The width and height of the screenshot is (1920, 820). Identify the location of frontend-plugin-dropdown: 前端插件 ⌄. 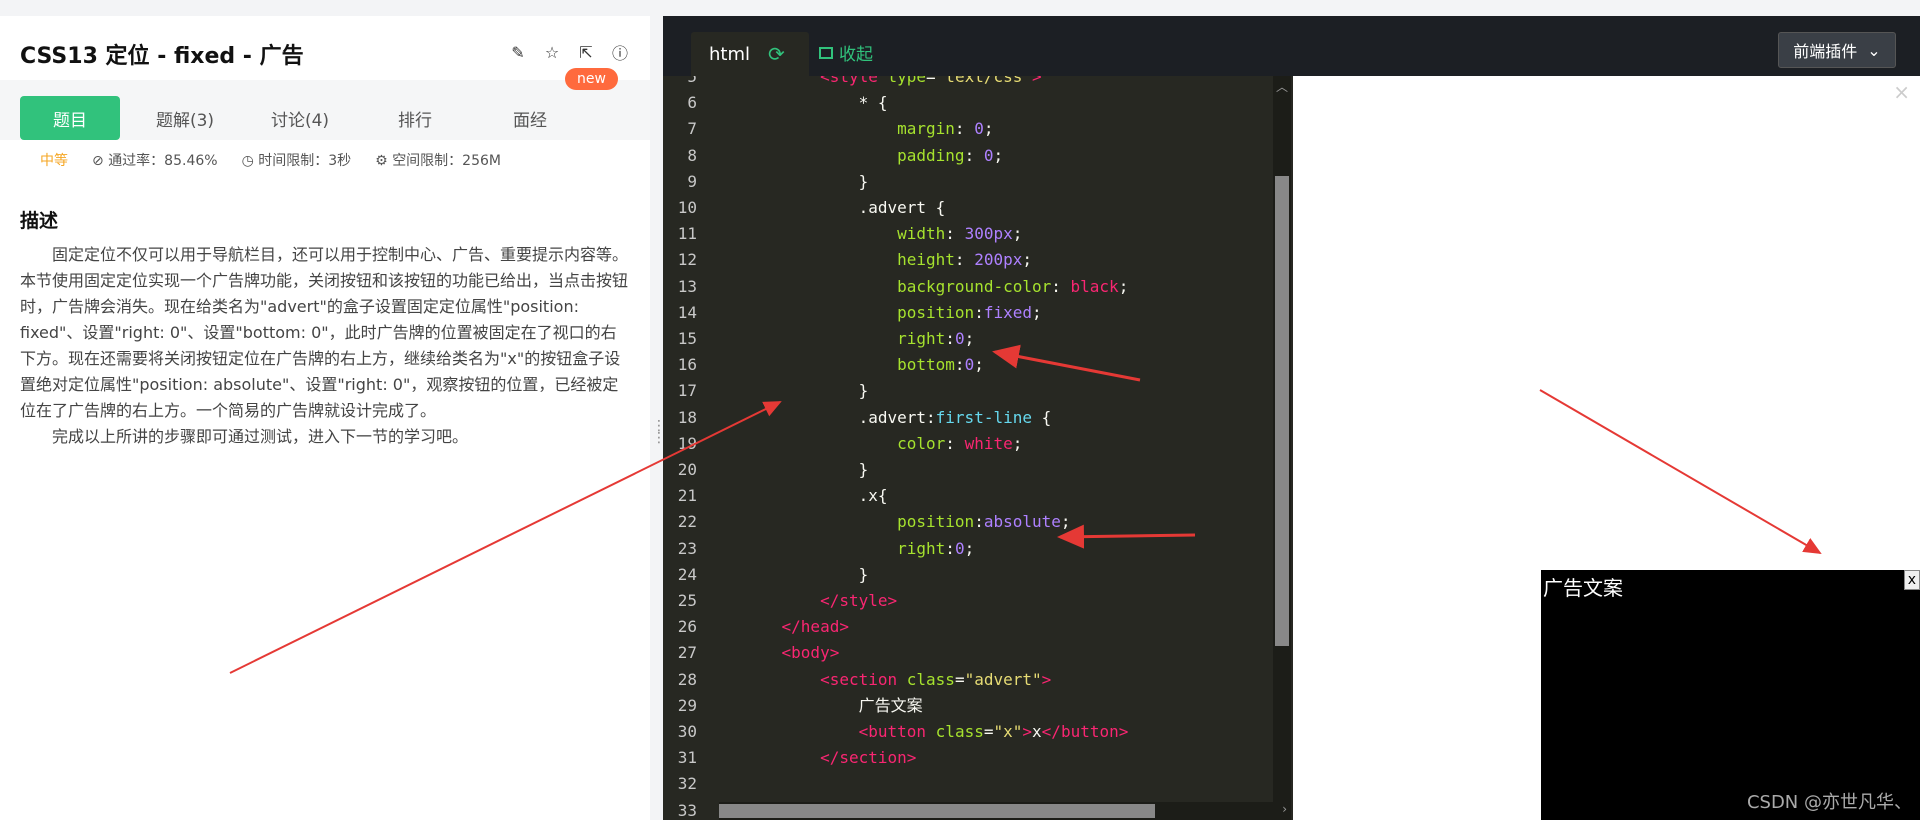
(1837, 50).